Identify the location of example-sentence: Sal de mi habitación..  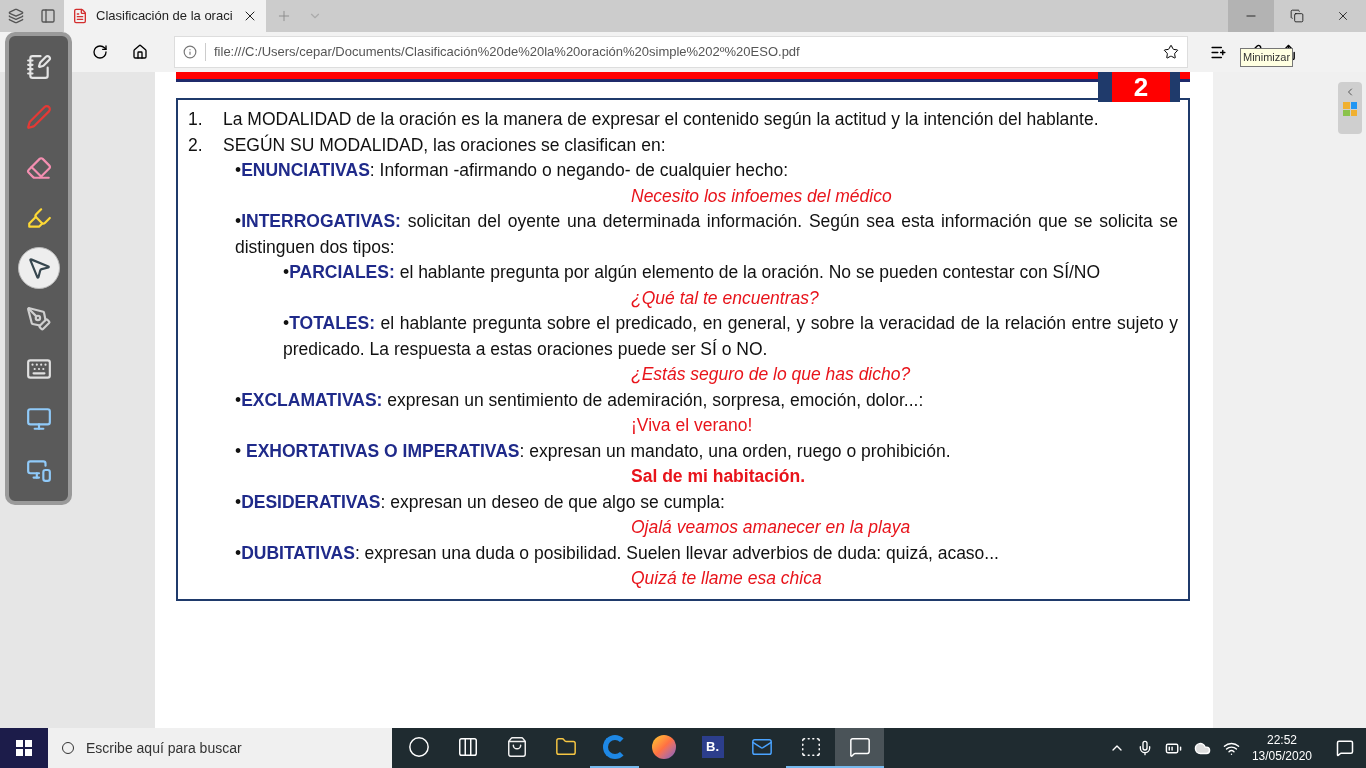
(718, 476).